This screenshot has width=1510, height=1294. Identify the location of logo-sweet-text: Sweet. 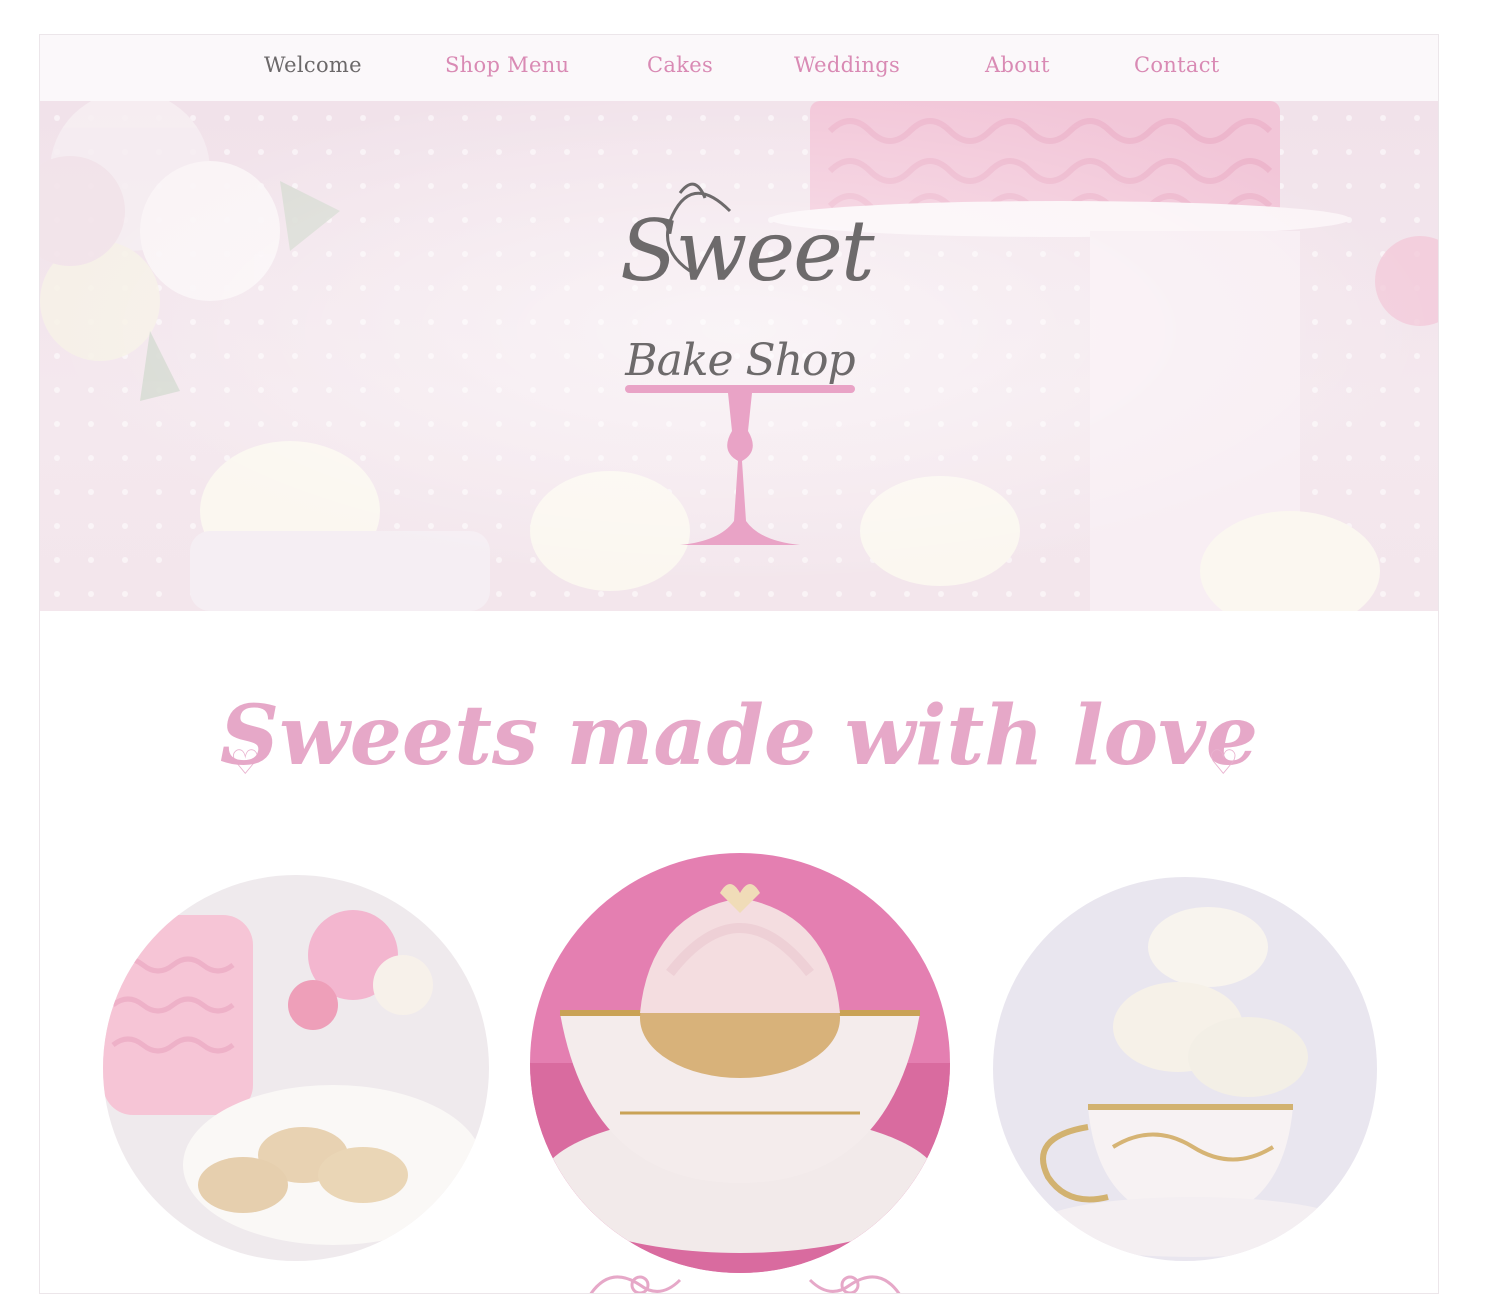
(747, 251).